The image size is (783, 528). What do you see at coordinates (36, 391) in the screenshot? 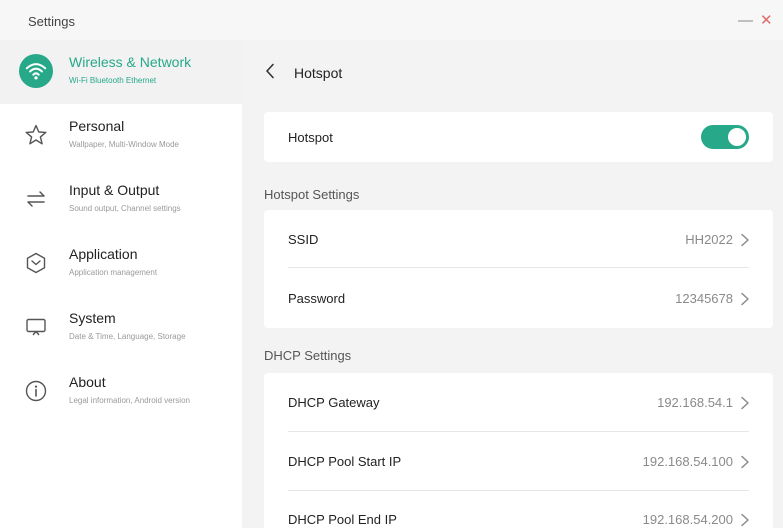
I see `info-icon` at bounding box center [36, 391].